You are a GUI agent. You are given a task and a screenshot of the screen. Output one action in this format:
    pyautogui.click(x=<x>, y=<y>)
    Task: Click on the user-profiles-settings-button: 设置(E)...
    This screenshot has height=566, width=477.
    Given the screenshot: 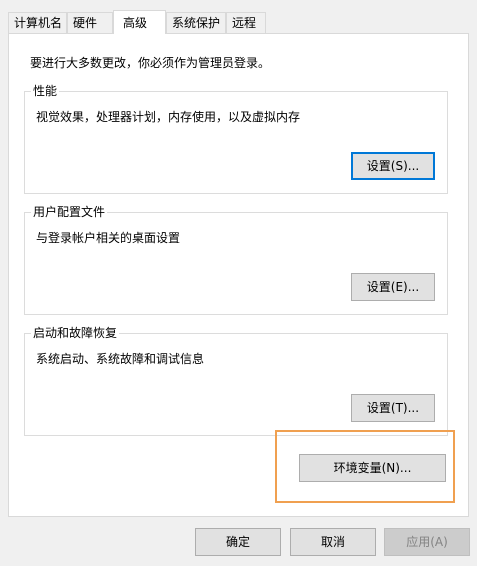 What is the action you would take?
    pyautogui.click(x=393, y=287)
    